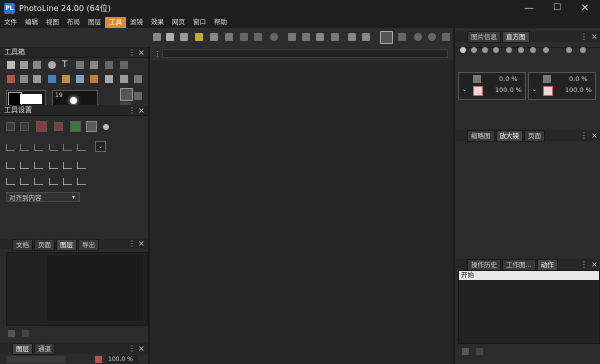 This screenshot has height=364, width=600. What do you see at coordinates (81, 165) in the screenshot?
I see `distribute-bottom-icon` at bounding box center [81, 165].